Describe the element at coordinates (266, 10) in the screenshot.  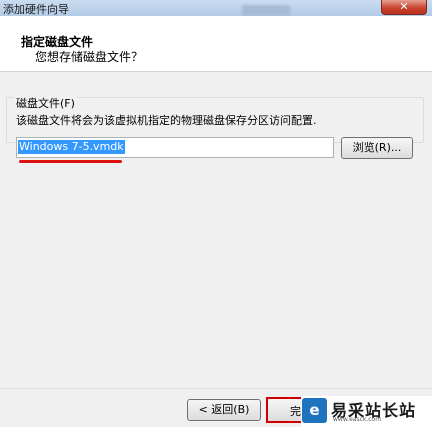
I see `title-bar-decoration` at that location.